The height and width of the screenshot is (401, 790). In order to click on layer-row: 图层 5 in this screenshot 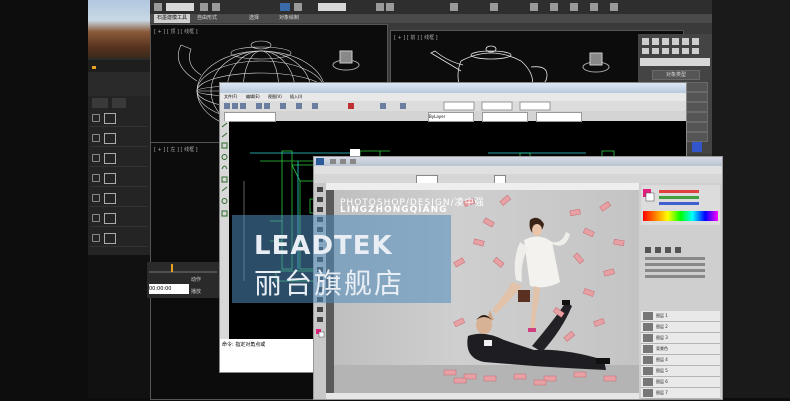, I will do `click(680, 371)`.